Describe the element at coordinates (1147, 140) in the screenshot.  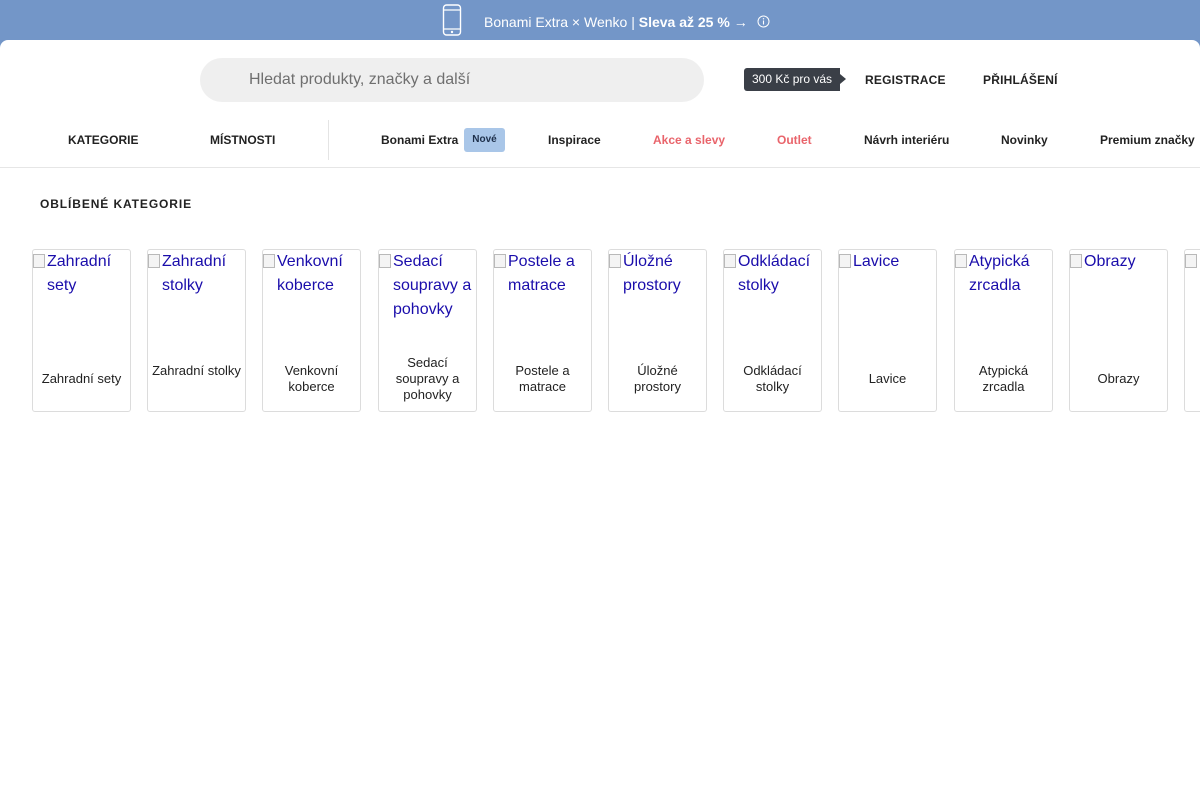
I see `nav-premium-brands: Premium značky` at that location.